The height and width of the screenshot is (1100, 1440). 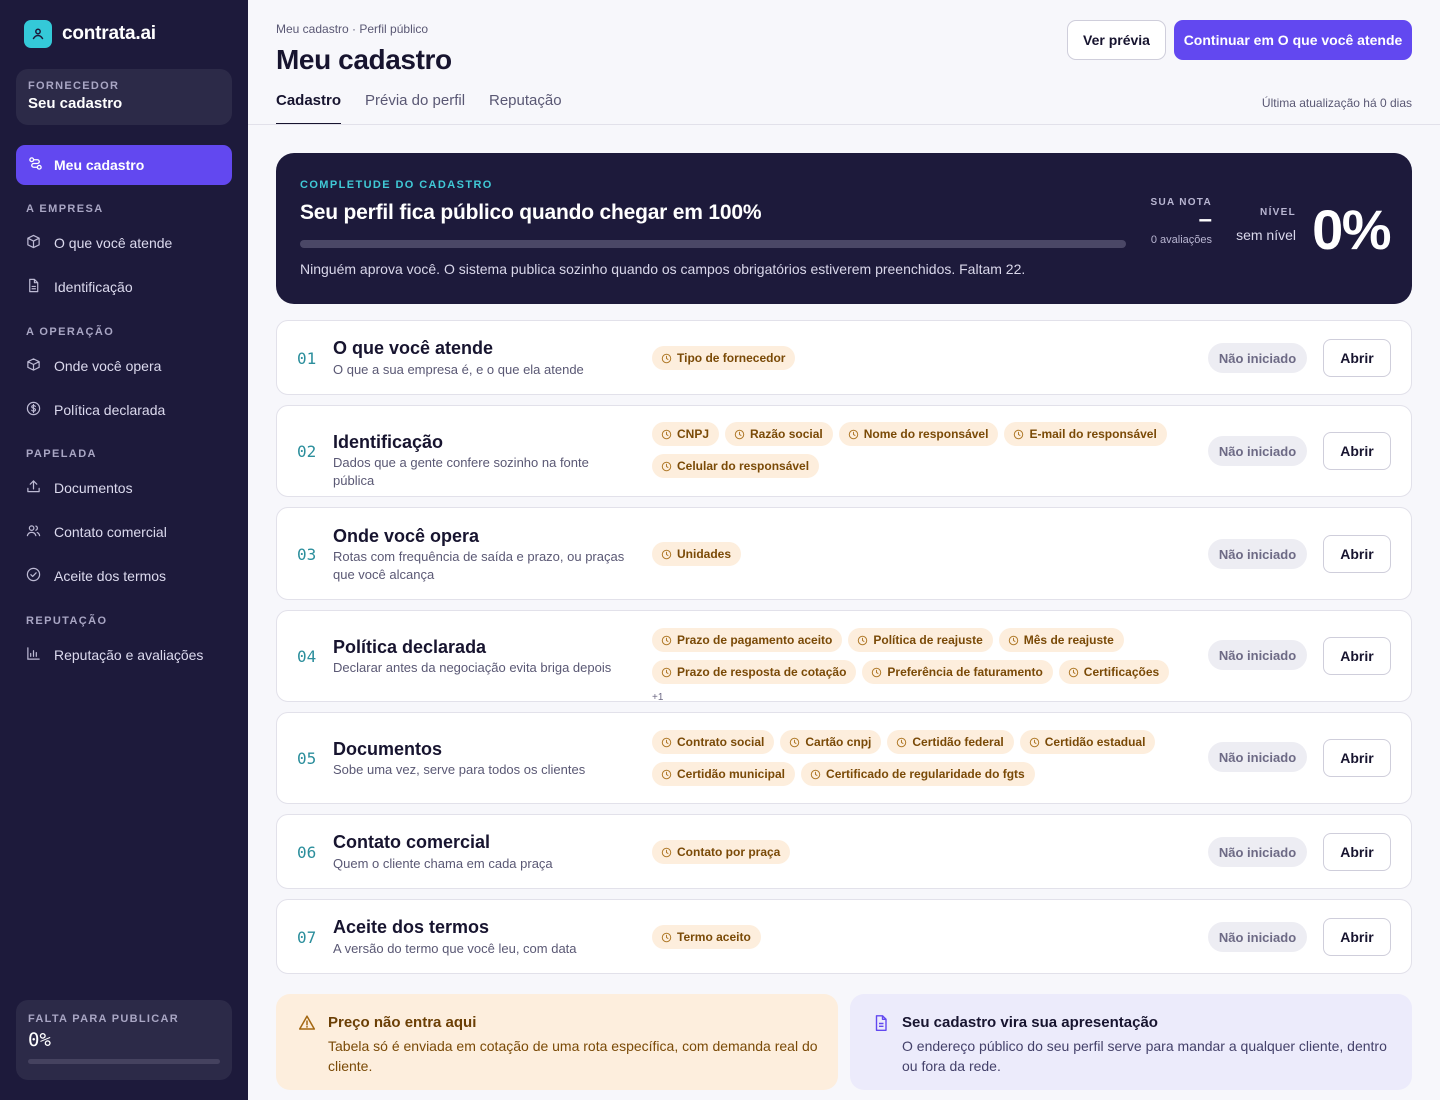 I want to click on page-title: Meu cadastro, so click(x=364, y=59).